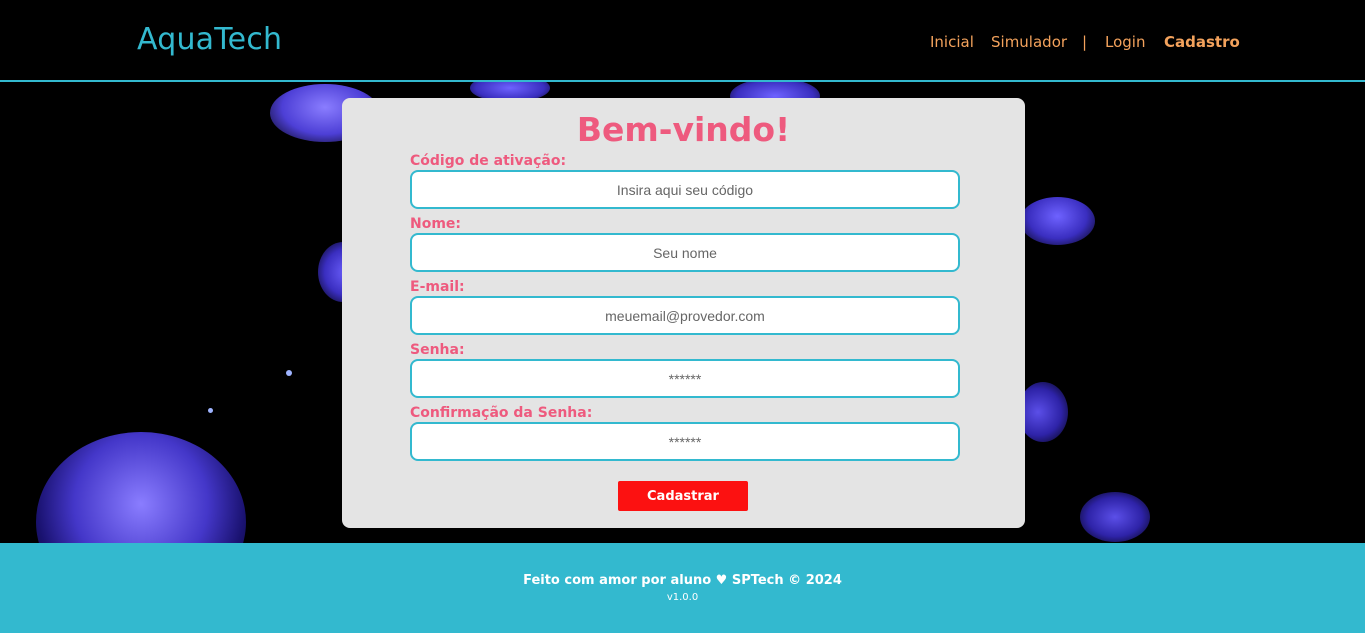 The height and width of the screenshot is (633, 1365). Describe the element at coordinates (682, 580) in the screenshot. I see `footer-credits: Feito com amor por aluno ♥ SPTech © 2024` at that location.